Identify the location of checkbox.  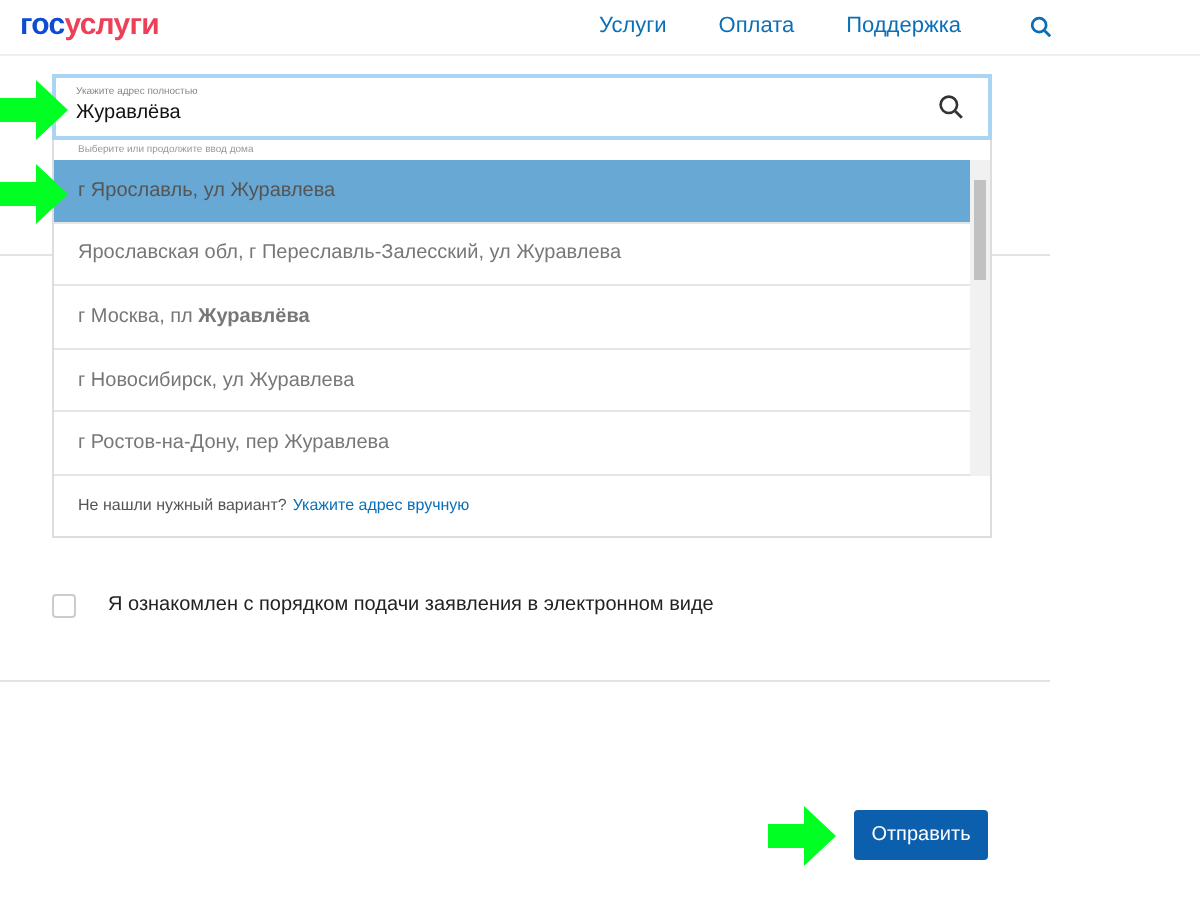
(64, 605).